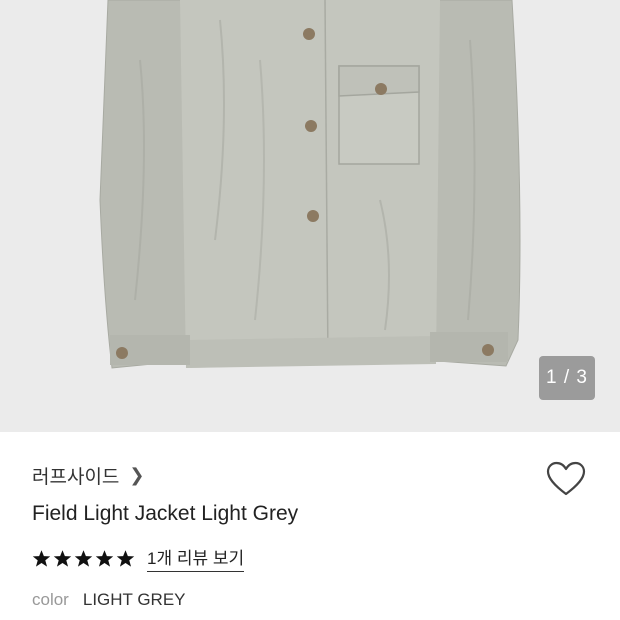 This screenshot has height=620, width=620. Describe the element at coordinates (566, 479) in the screenshot. I see `heart-icon` at that location.